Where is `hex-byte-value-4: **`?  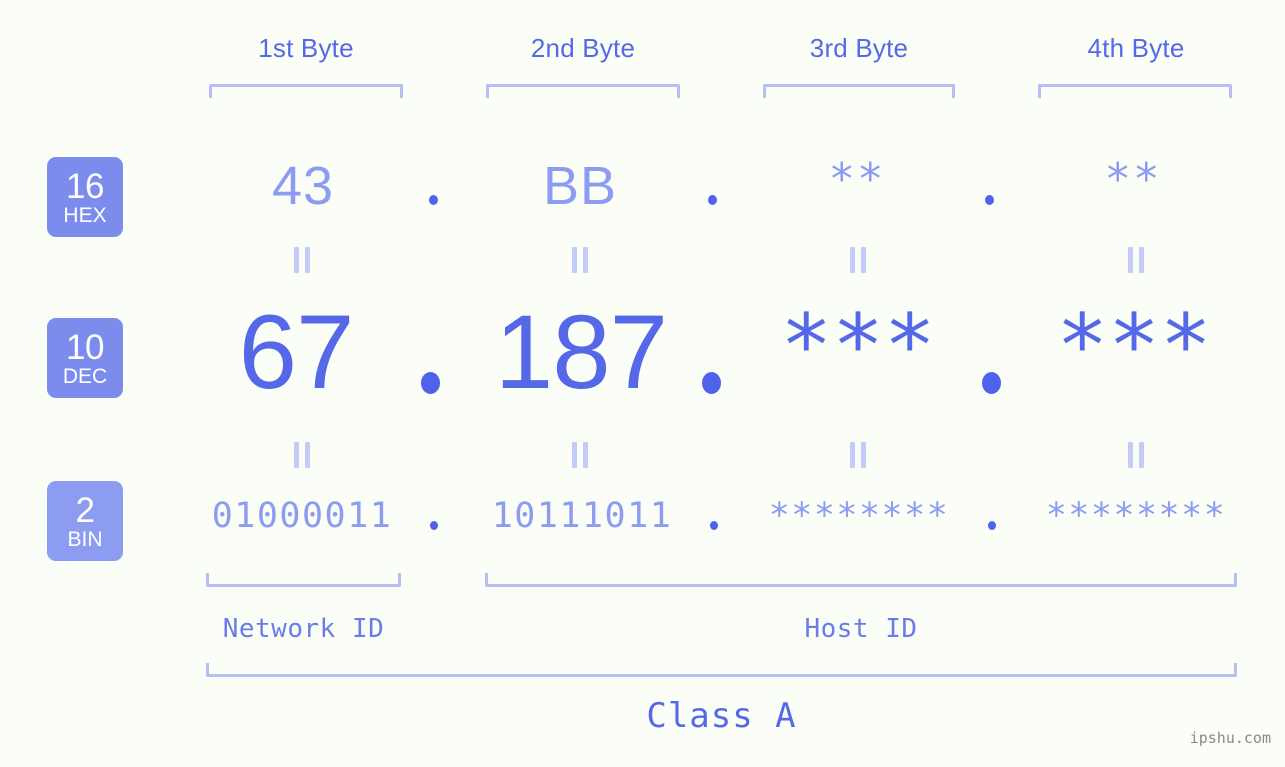
hex-byte-value-4: ** is located at coordinates (1133, 179).